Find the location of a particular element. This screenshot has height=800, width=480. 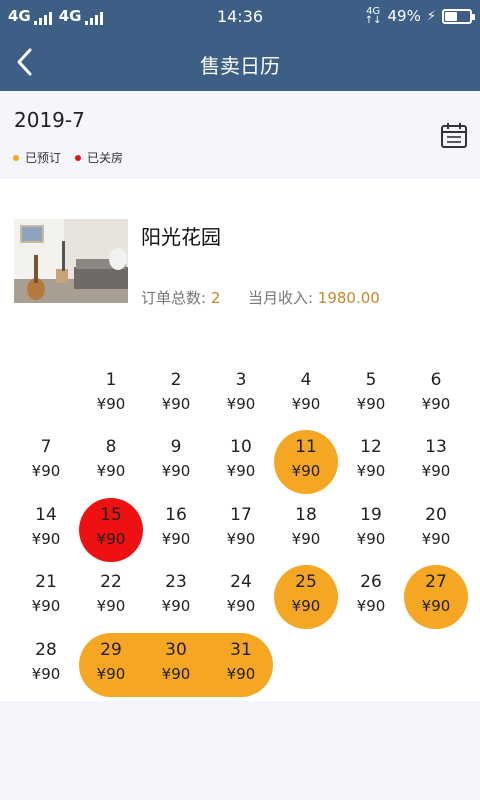

calendar-day: 6 ¥90 is located at coordinates (436, 395).